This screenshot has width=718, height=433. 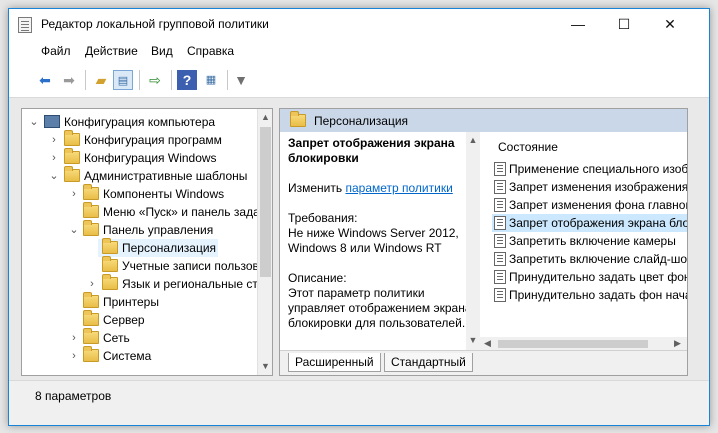 I want to click on description-scrollbar: ▲ ▼, so click(x=473, y=241).